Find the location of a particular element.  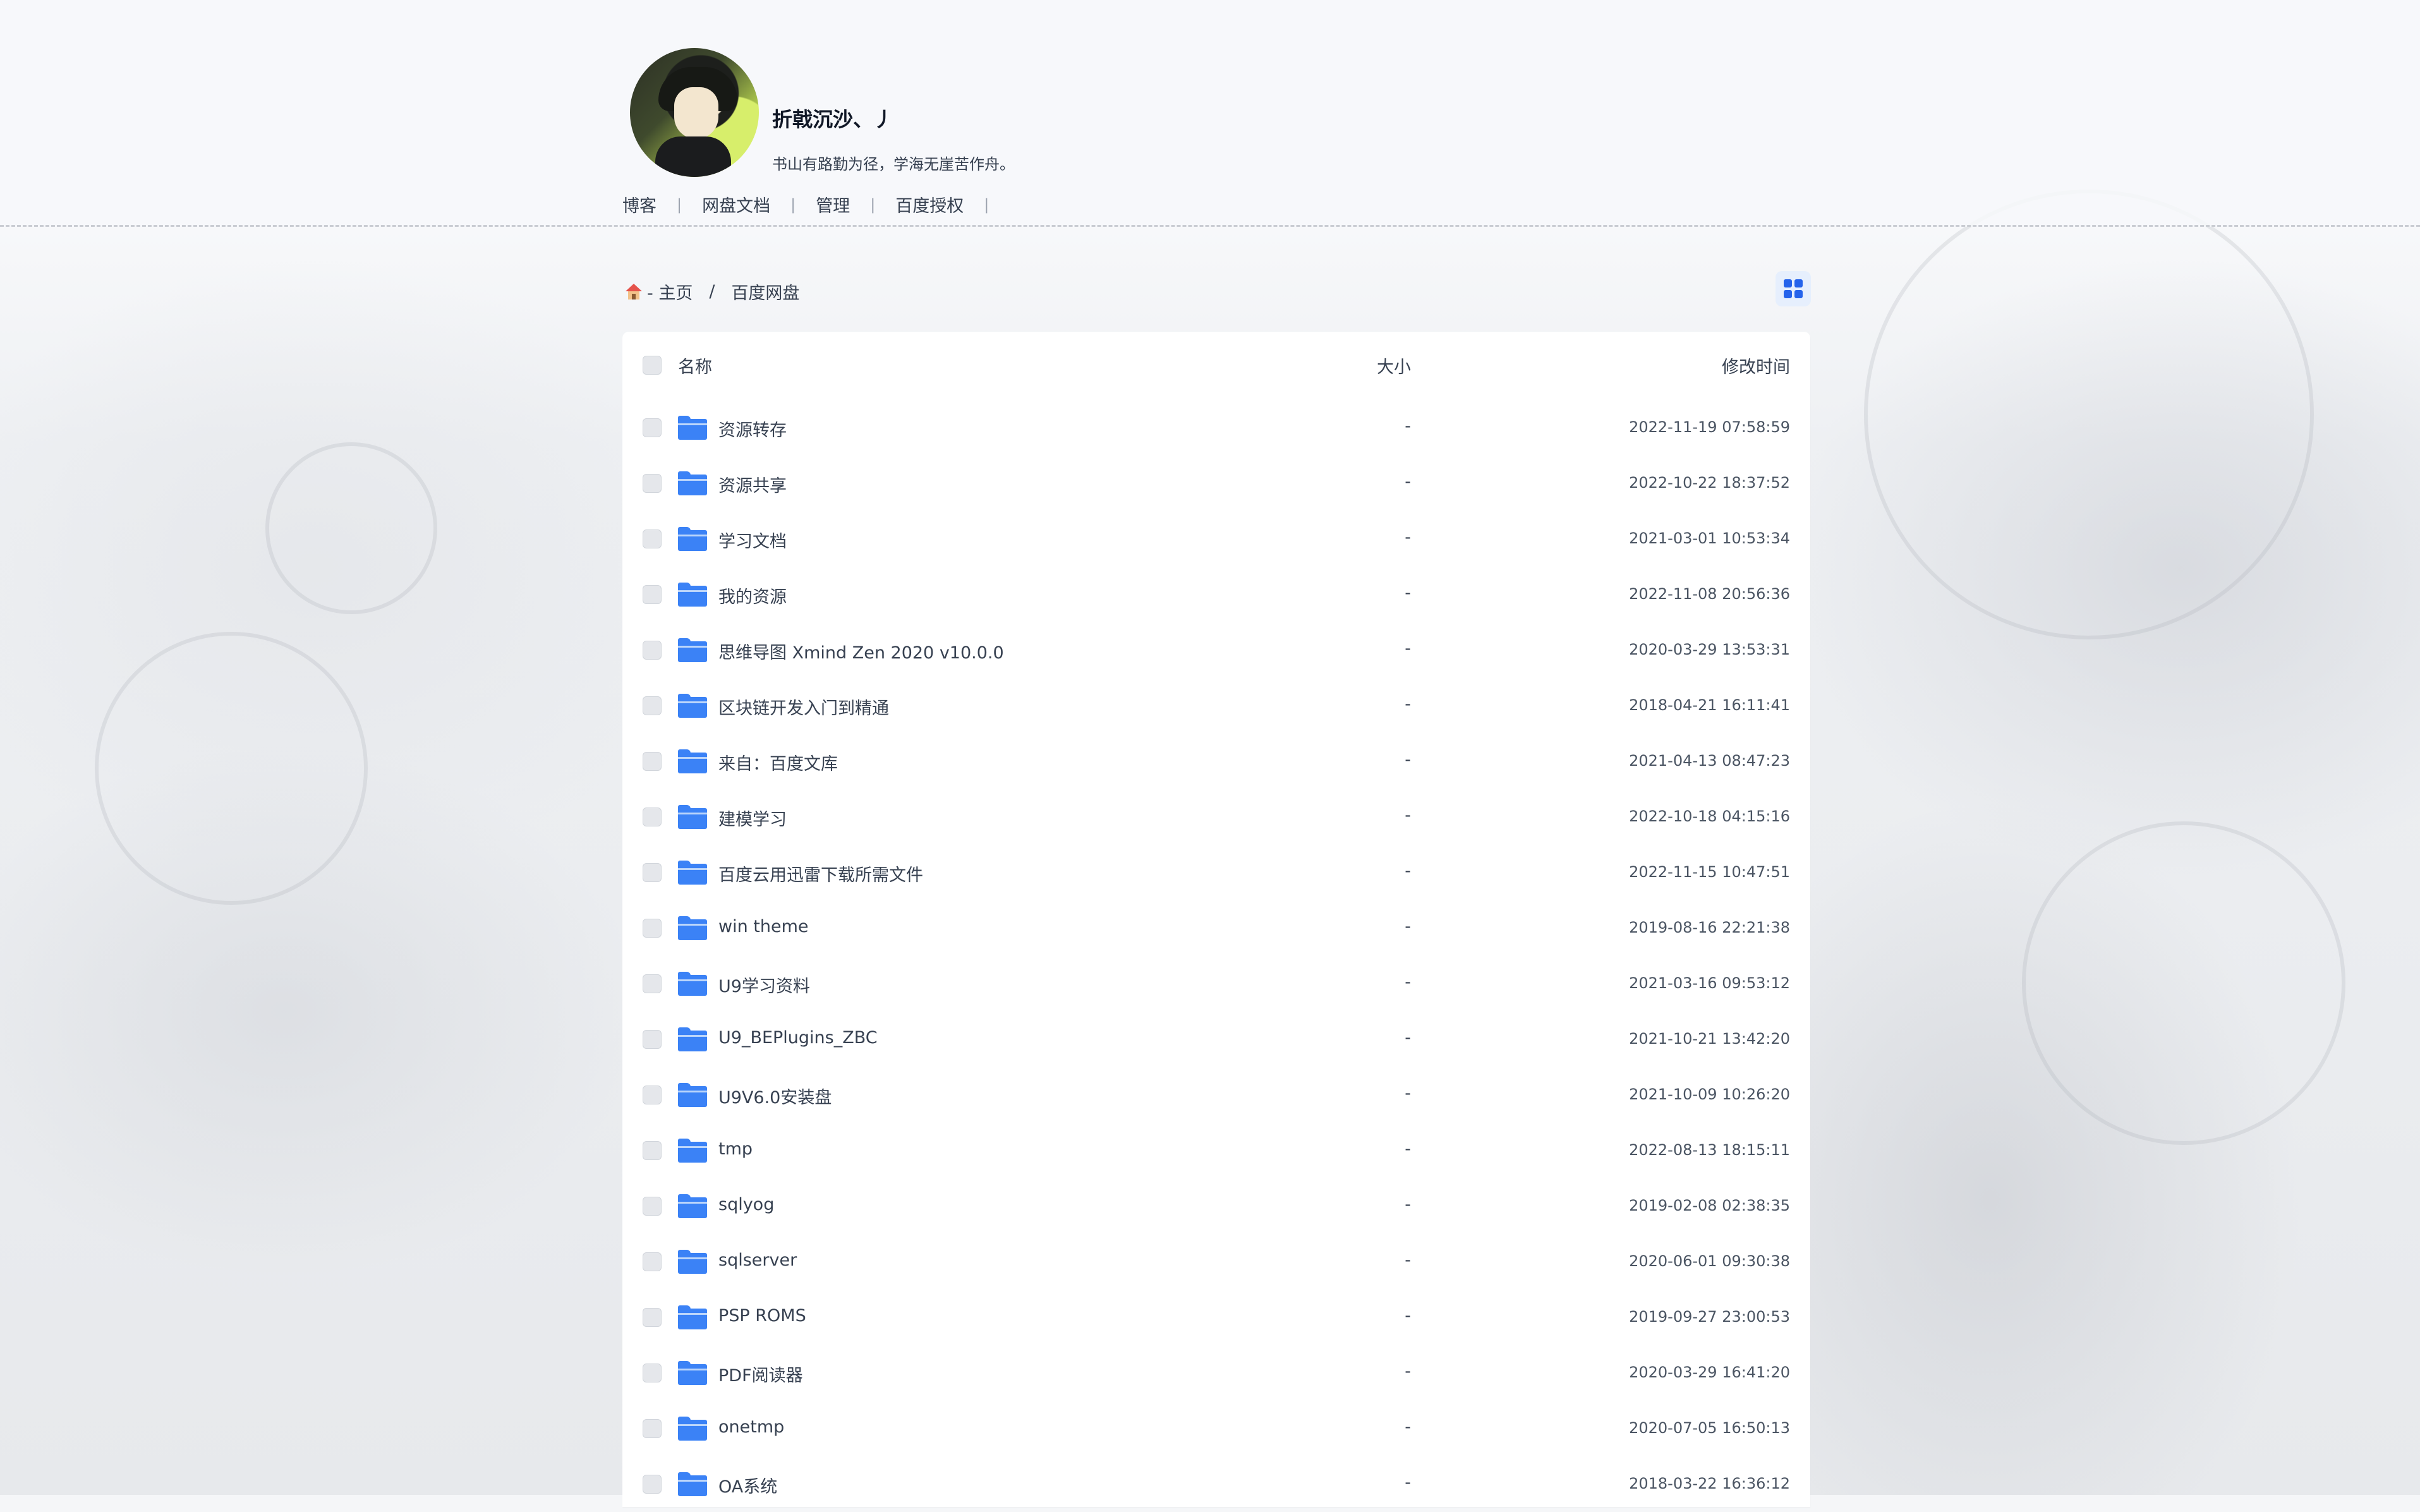

table-row: sqlyog - 2019-02-08 02:38:35 is located at coordinates (1216, 1206).